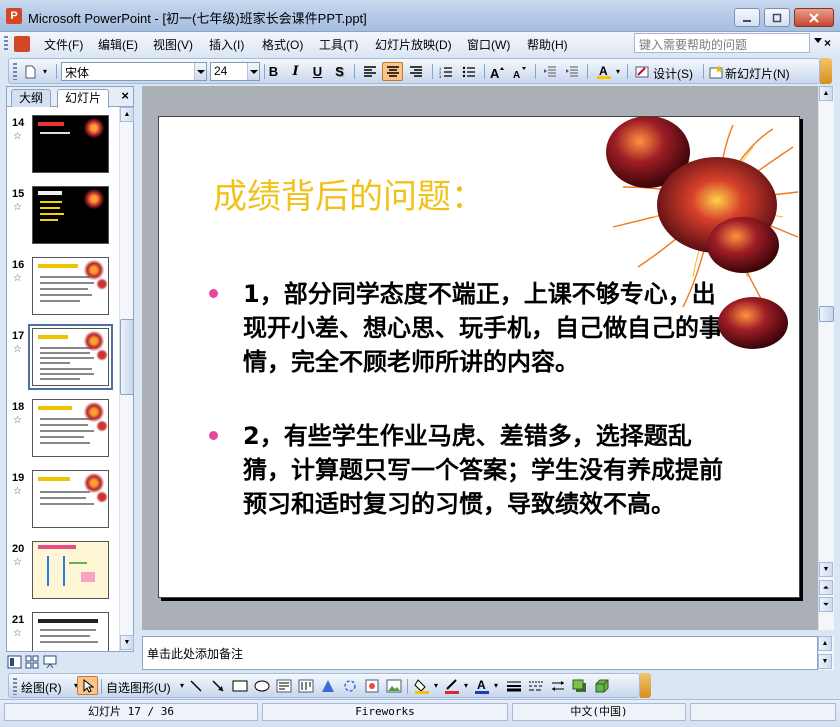 The image size is (840, 727). What do you see at coordinates (305, 685) in the screenshot?
I see `vertical-textbox-button` at bounding box center [305, 685].